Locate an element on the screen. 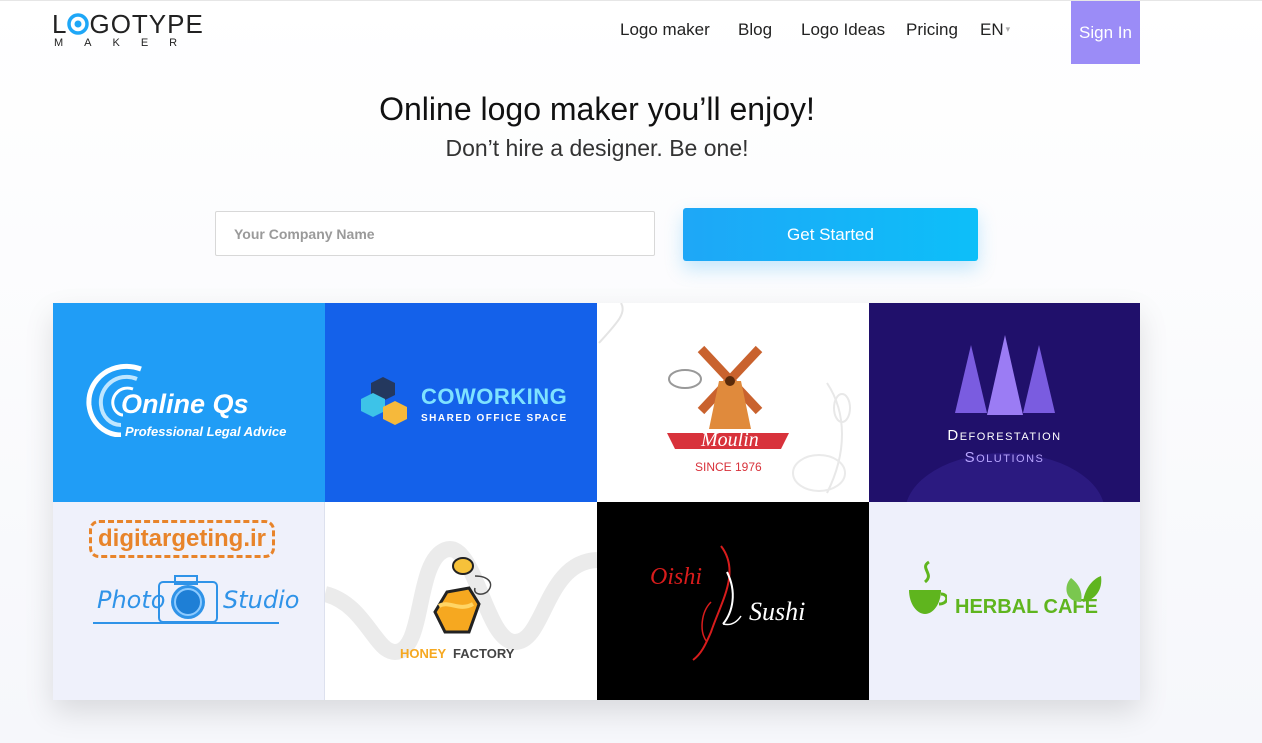  logotype-maker-logo: L GOTYPE MAKER is located at coordinates (132, 33).